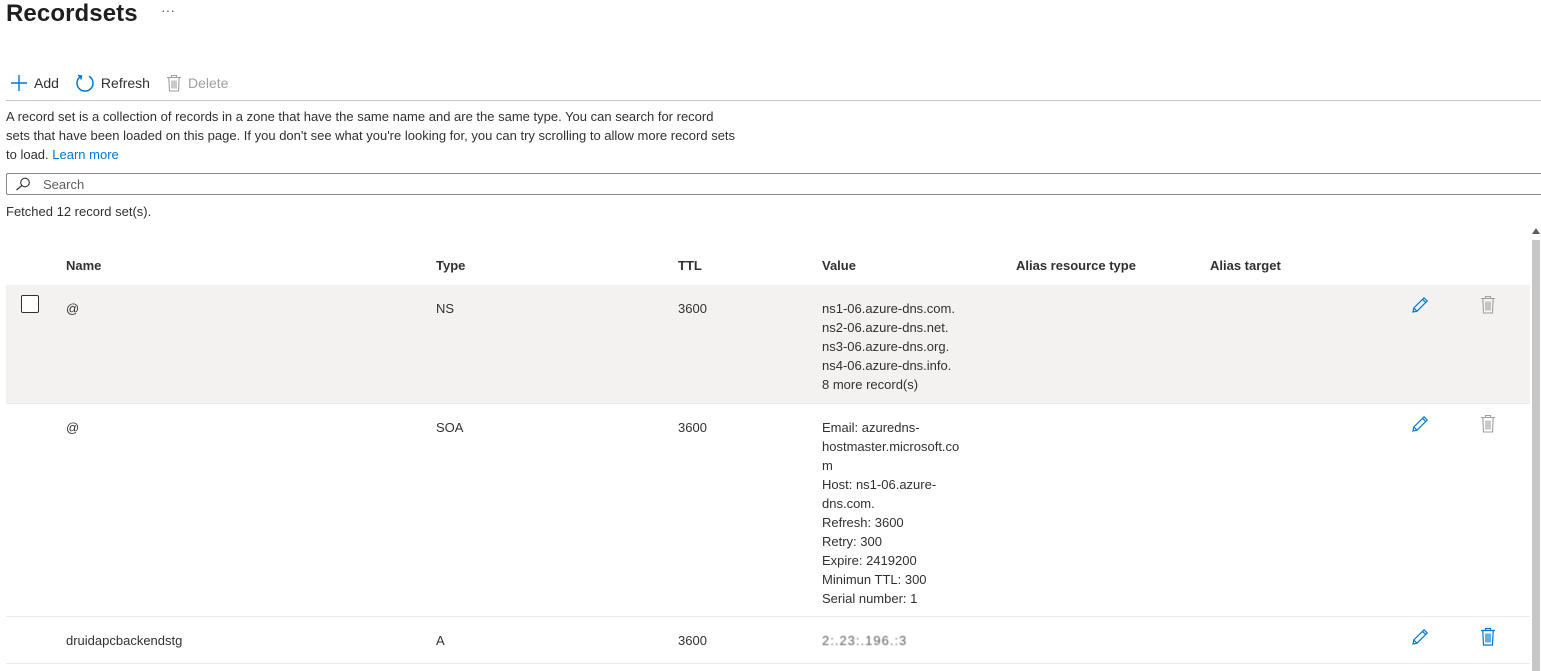 The width and height of the screenshot is (1541, 671). What do you see at coordinates (79, 211) in the screenshot?
I see `fetched-status: Fetched 12 record set(s).` at bounding box center [79, 211].